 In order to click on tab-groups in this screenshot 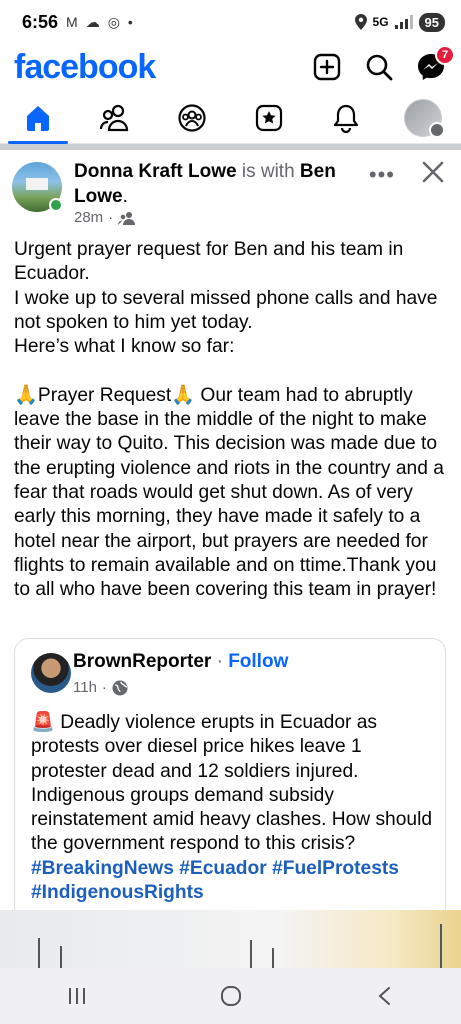, I will do `click(192, 118)`.